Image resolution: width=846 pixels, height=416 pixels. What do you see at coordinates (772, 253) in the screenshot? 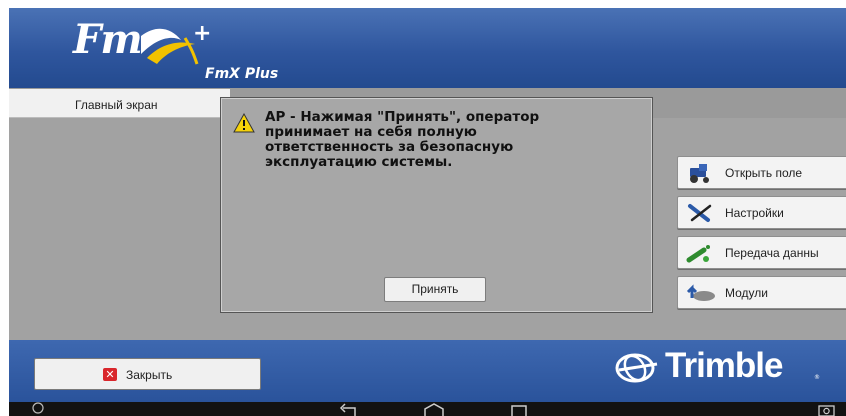
I see `data-transfer-label: Передача данны` at bounding box center [772, 253].